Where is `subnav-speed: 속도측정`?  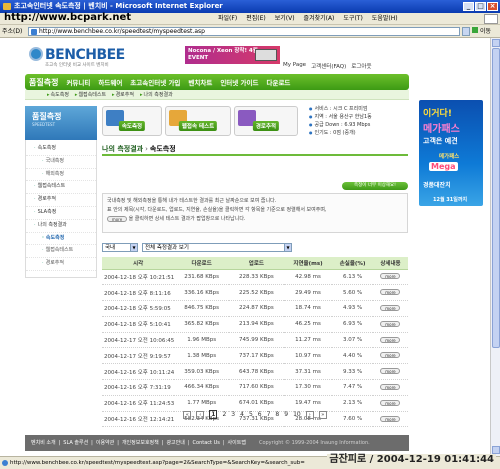 subnav-speed: 속도측정 is located at coordinates (58, 94).